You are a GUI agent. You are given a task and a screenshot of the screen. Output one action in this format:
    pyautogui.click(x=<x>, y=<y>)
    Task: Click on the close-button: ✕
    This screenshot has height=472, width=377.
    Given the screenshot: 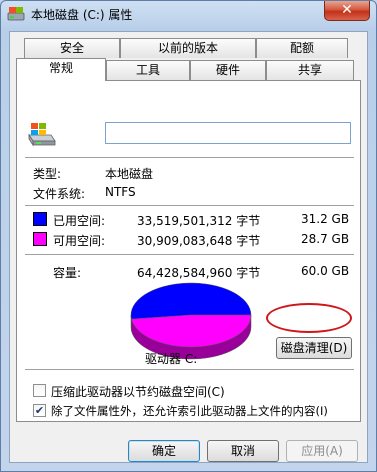 What is the action you would take?
    pyautogui.click(x=347, y=11)
    